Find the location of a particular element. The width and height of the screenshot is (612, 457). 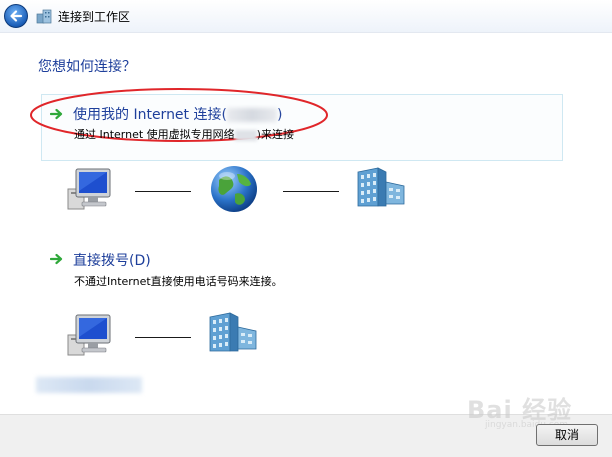

internet-option-description: 通过 Internet 使用虚拟专用网络)来连接 is located at coordinates (184, 134).